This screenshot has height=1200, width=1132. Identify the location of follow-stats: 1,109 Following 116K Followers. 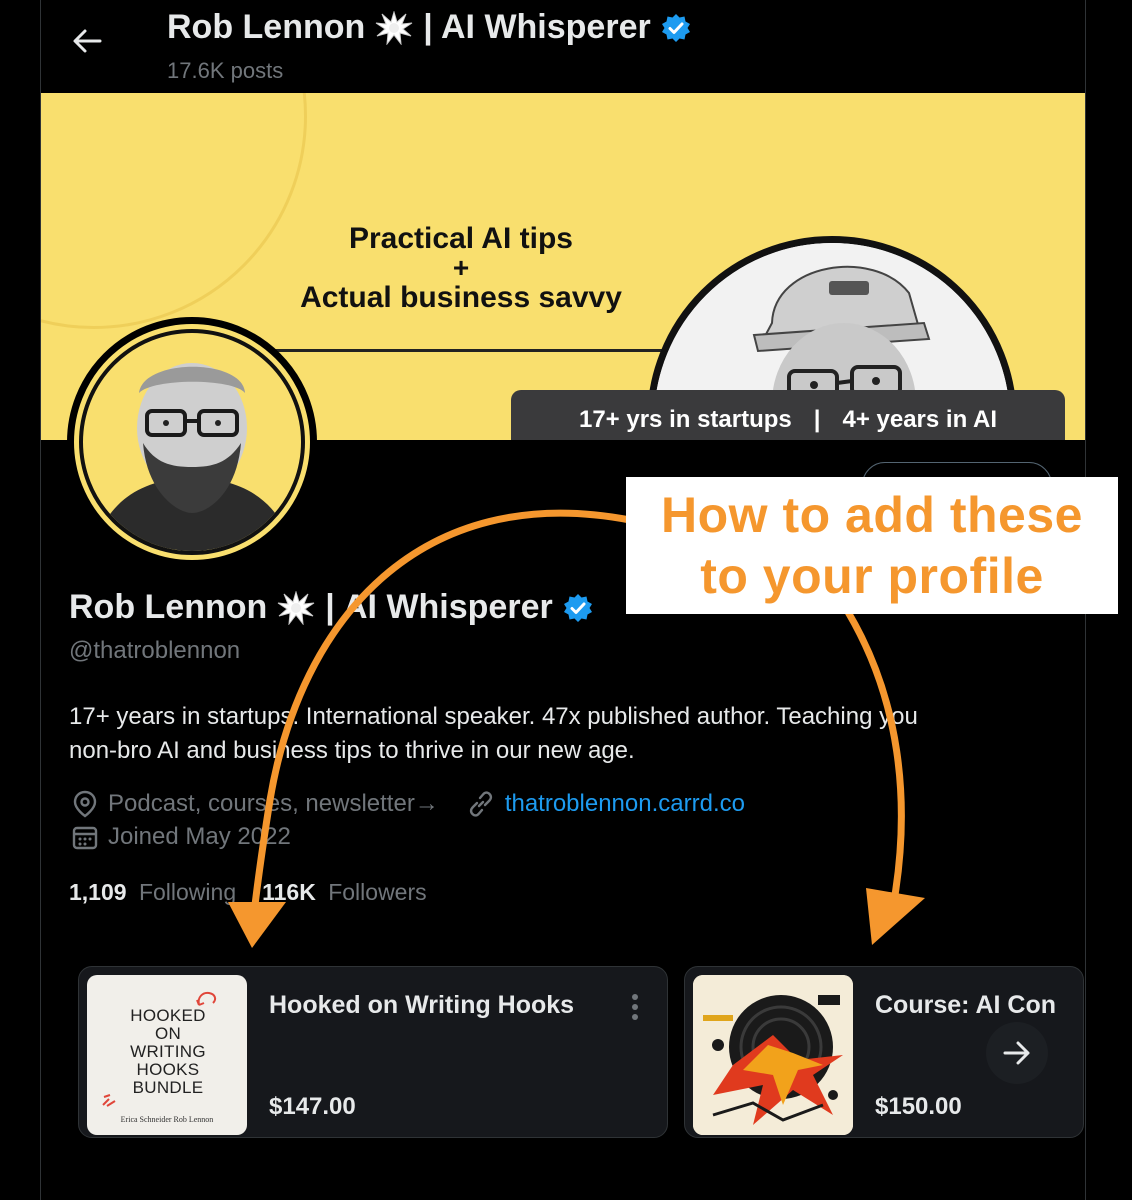
(248, 892).